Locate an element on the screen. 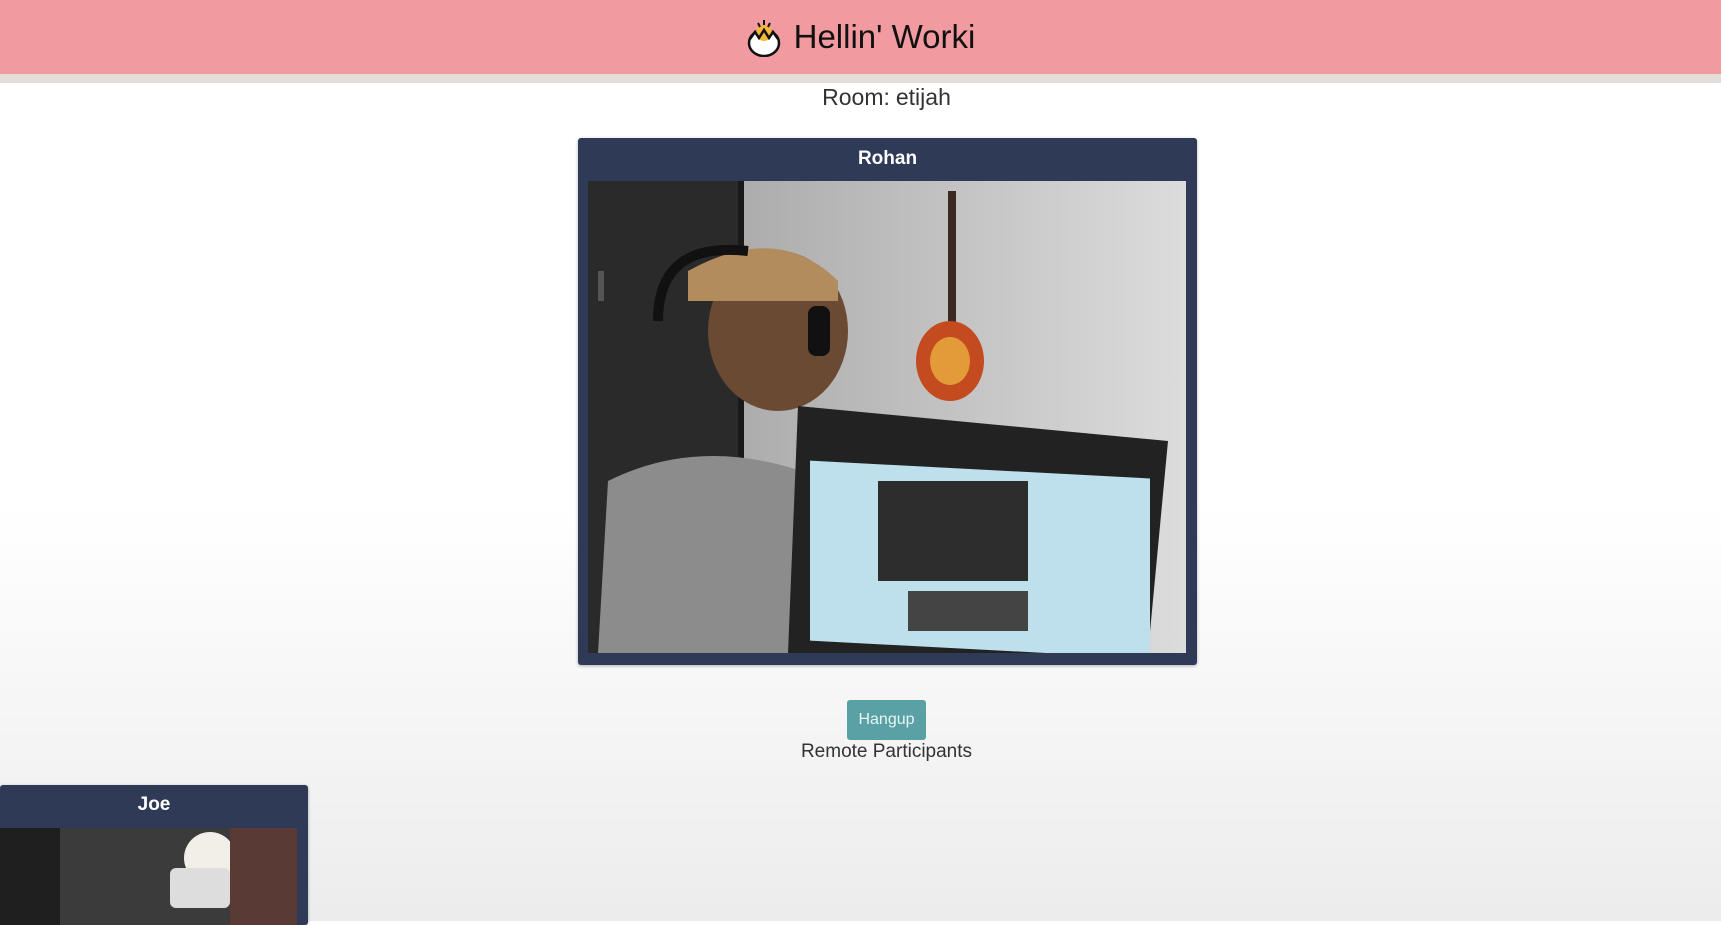 This screenshot has width=1721, height=925. participant-video is located at coordinates (148, 876).